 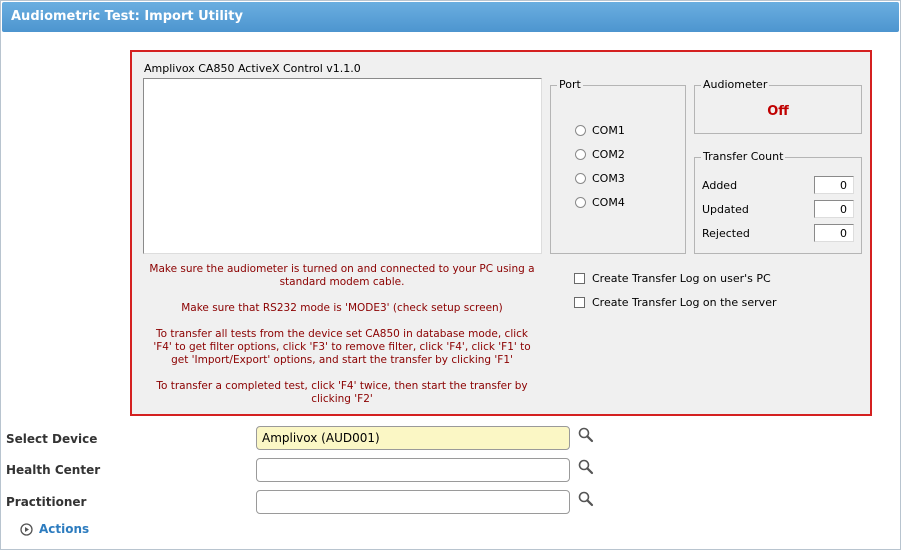 What do you see at coordinates (608, 154) in the screenshot?
I see `port-option-label: COM2` at bounding box center [608, 154].